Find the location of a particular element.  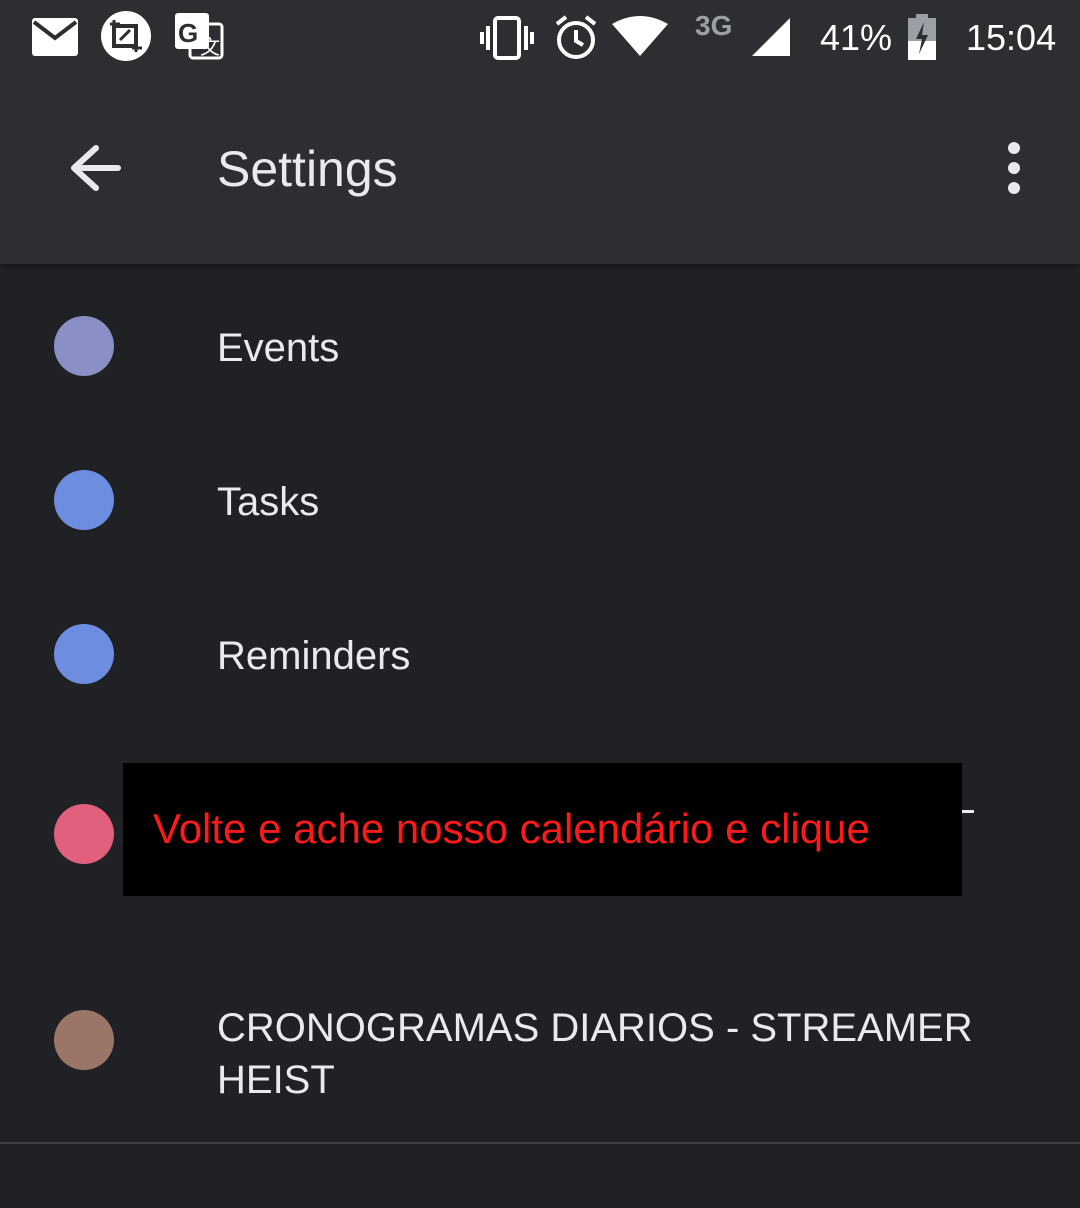

calendar-item-cronogramas: CRONOGRAMAS DIARIOS - STREAMER HEIST is located at coordinates (540, 1058).